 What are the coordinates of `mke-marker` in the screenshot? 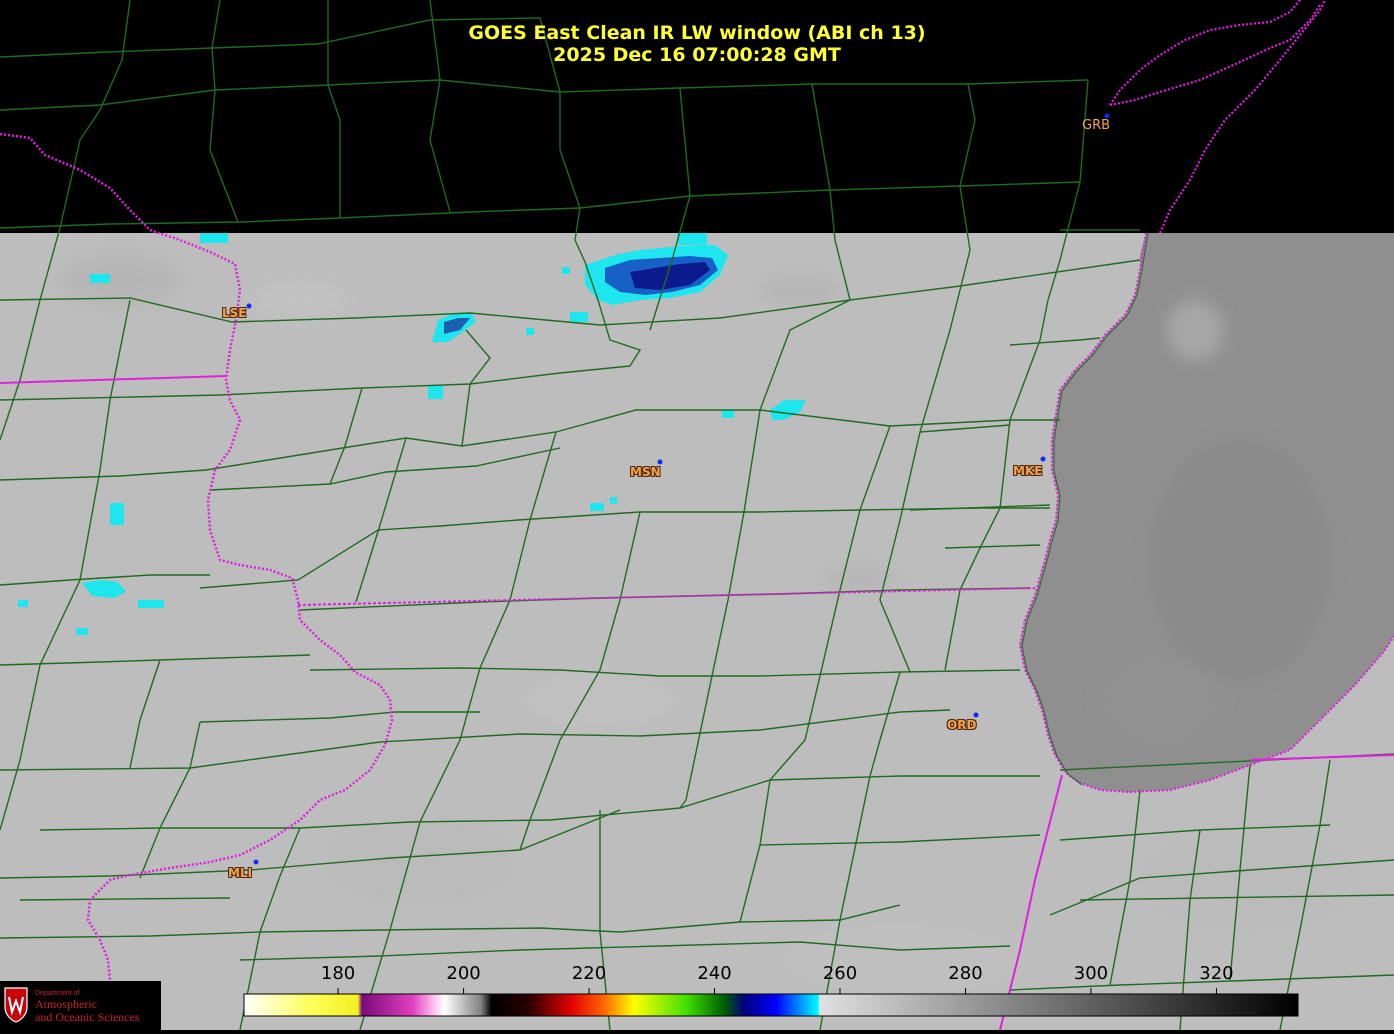 It's located at (1043, 459).